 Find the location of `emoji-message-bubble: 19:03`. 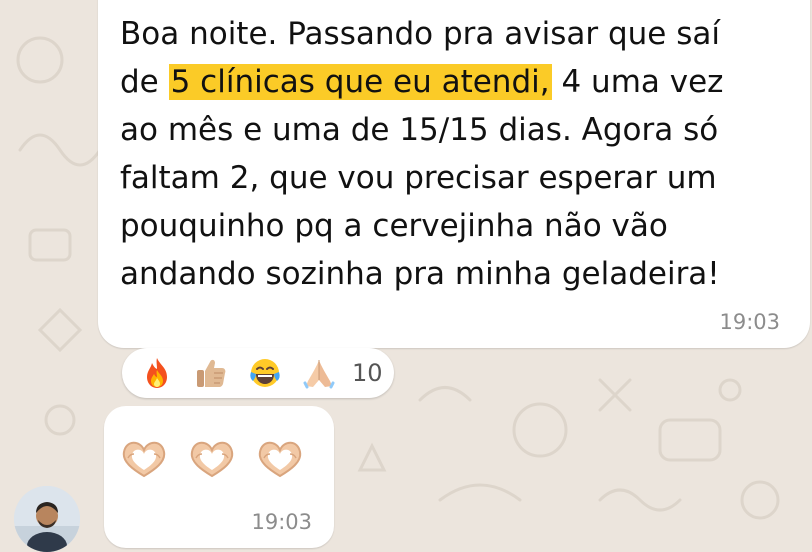

emoji-message-bubble: 19:03 is located at coordinates (219, 477).